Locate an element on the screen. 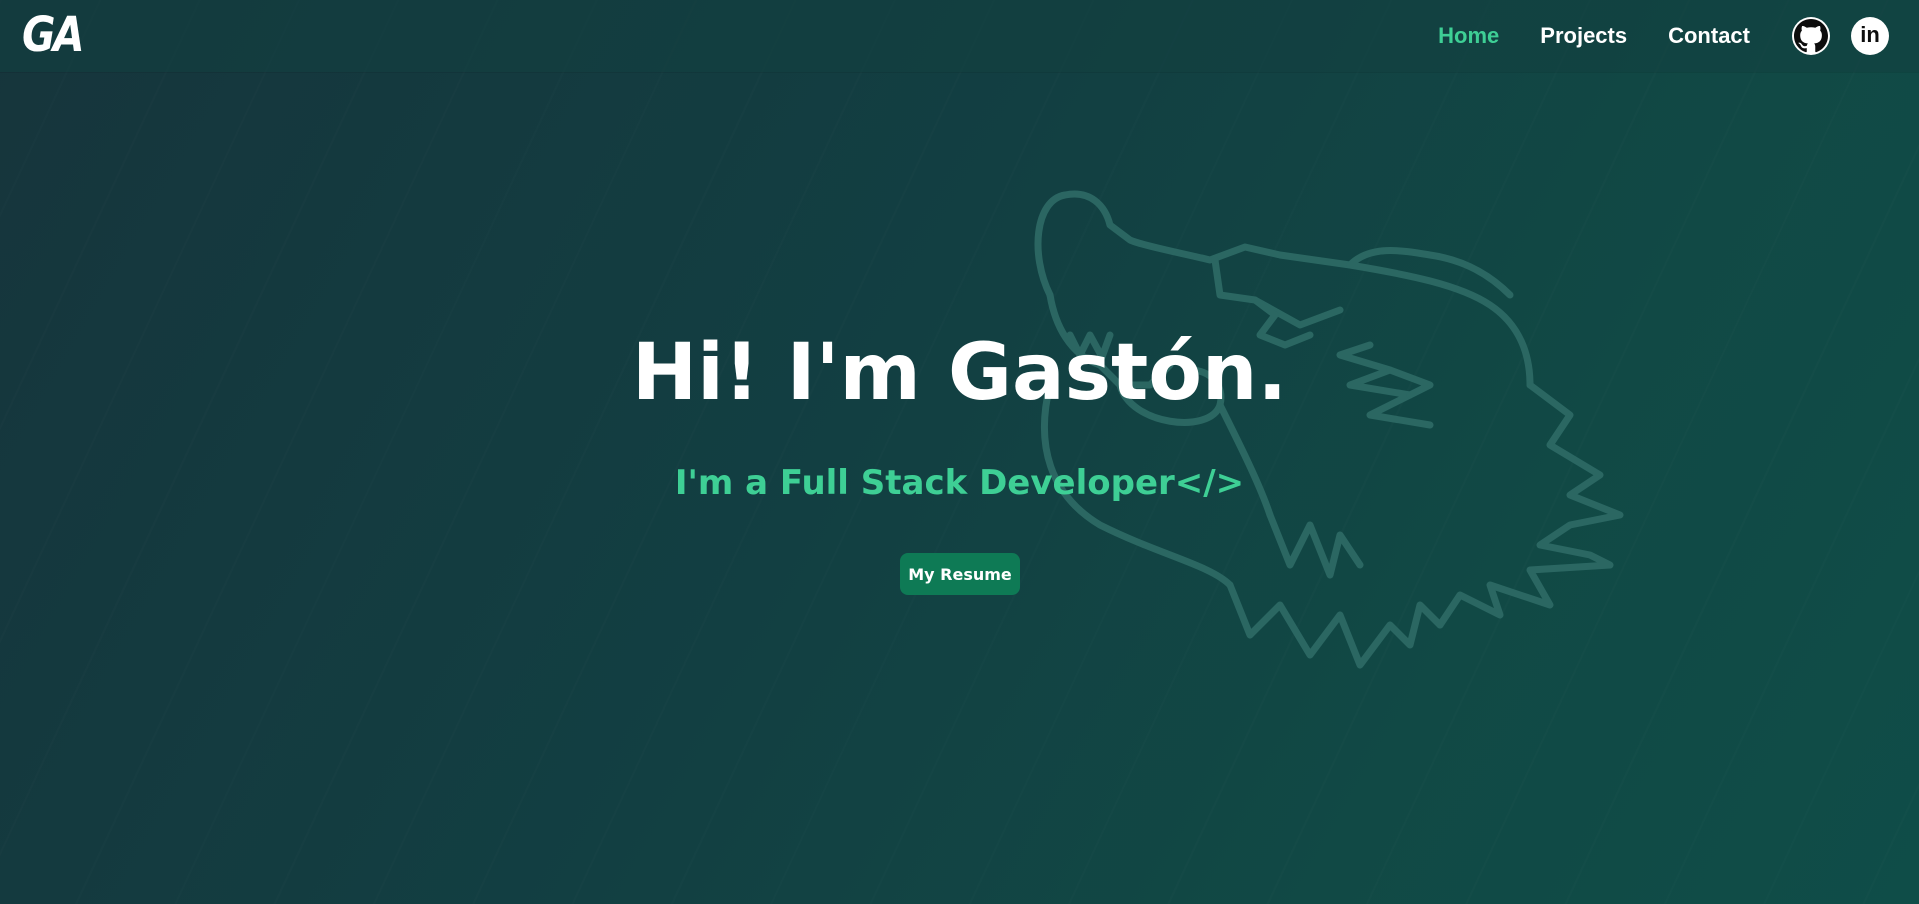 The height and width of the screenshot is (904, 1919). hero-title: Hi! I'm Gastón. is located at coordinates (959, 373).